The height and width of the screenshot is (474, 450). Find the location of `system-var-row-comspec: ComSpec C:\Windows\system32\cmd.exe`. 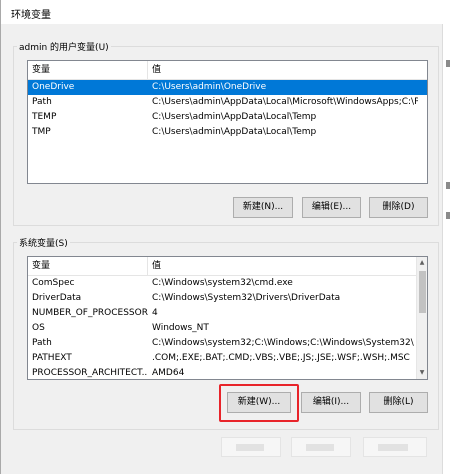

system-var-row-comspec: ComSpec C:\Windows\system32\cmd.exe is located at coordinates (222, 283).